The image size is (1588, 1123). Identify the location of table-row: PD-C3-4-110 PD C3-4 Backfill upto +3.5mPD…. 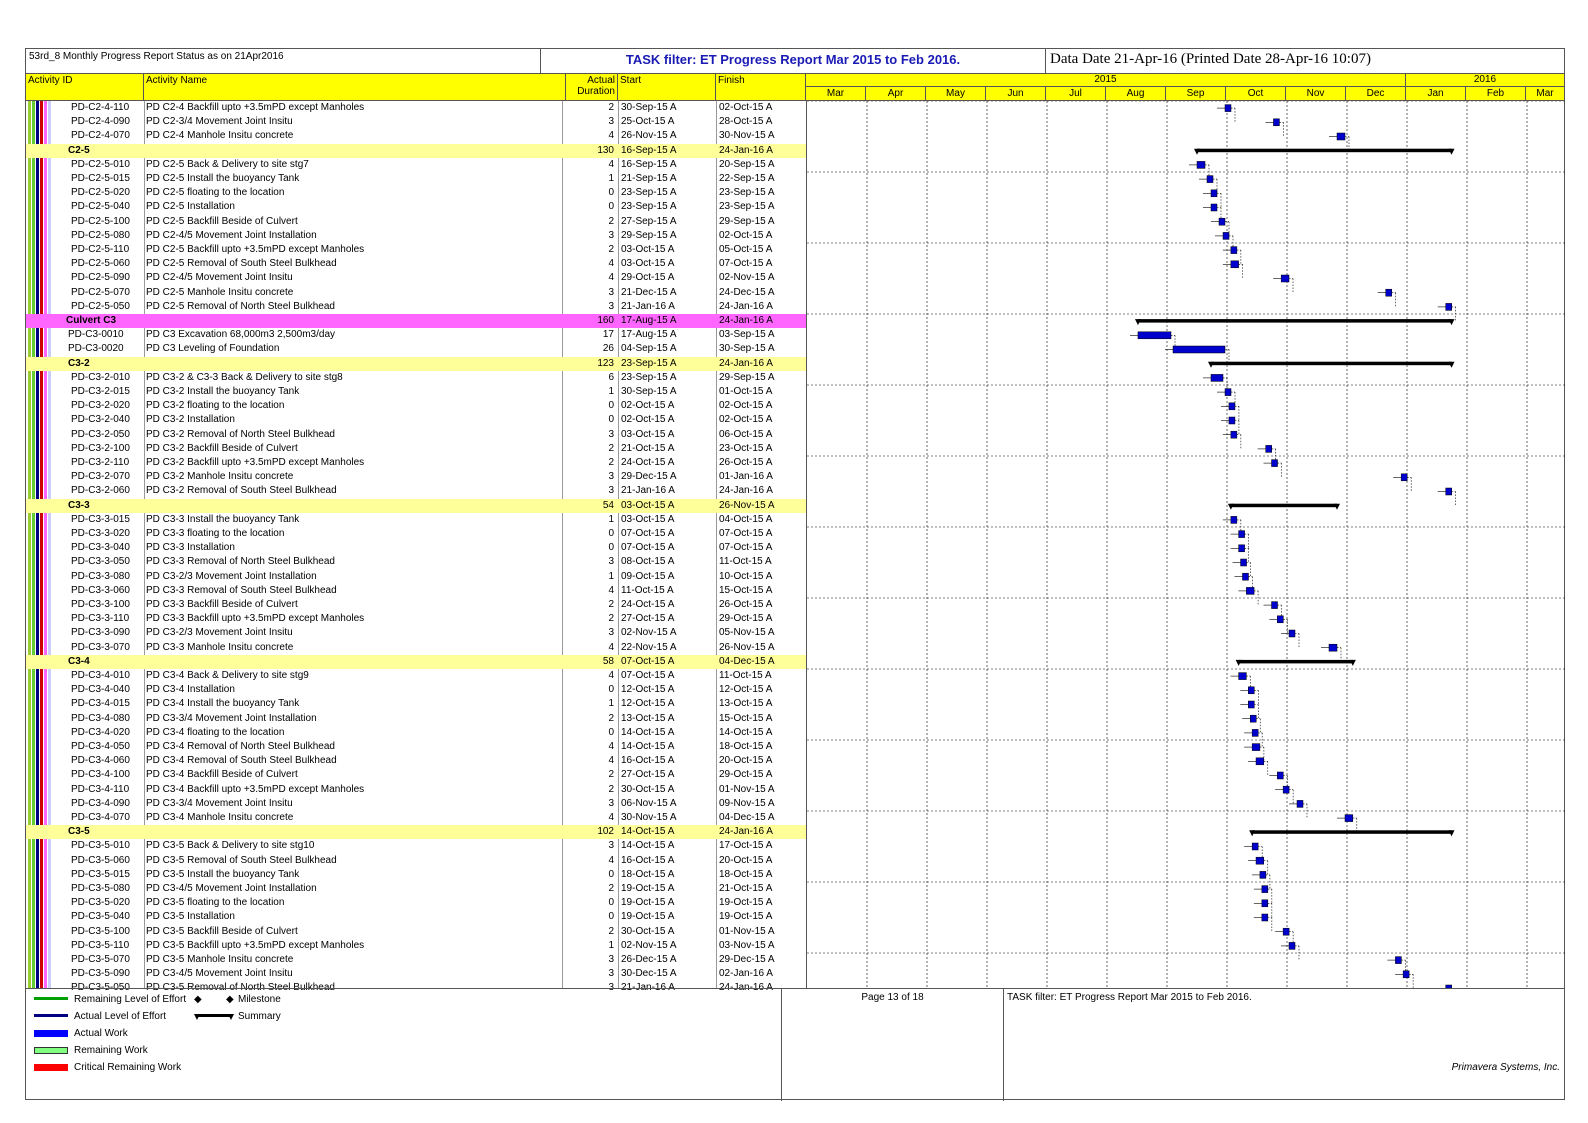
(416, 790).